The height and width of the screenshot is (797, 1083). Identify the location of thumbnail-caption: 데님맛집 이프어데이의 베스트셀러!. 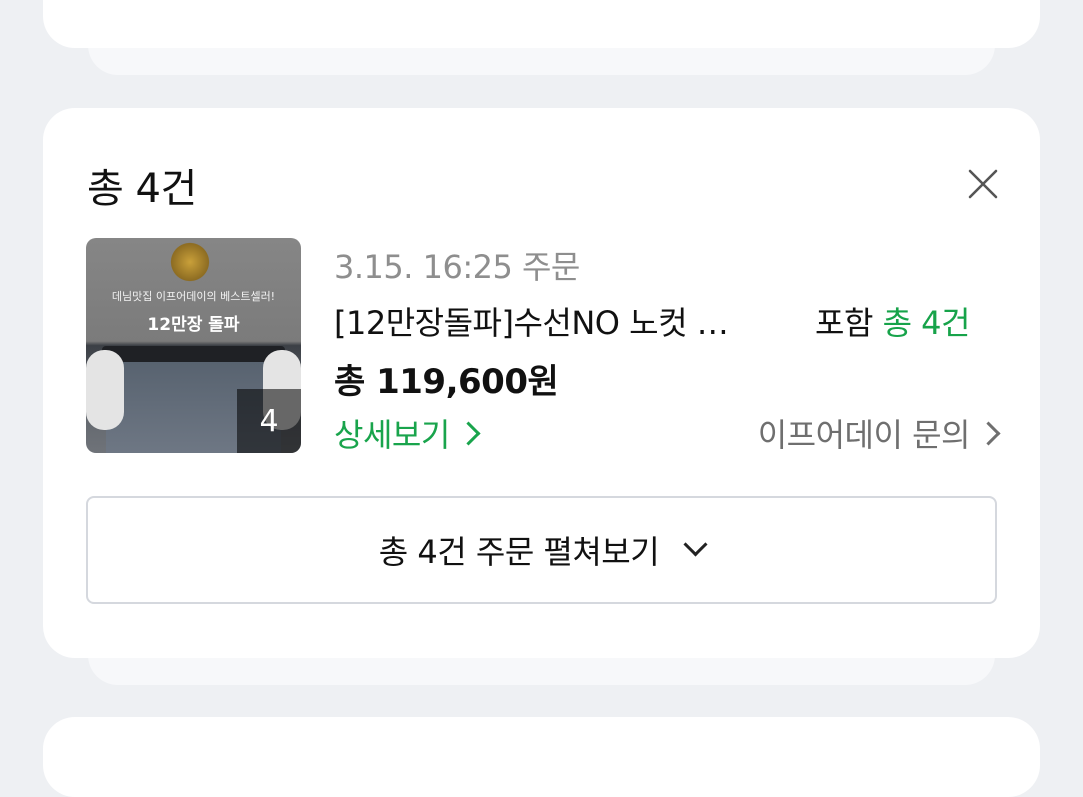
(193, 296).